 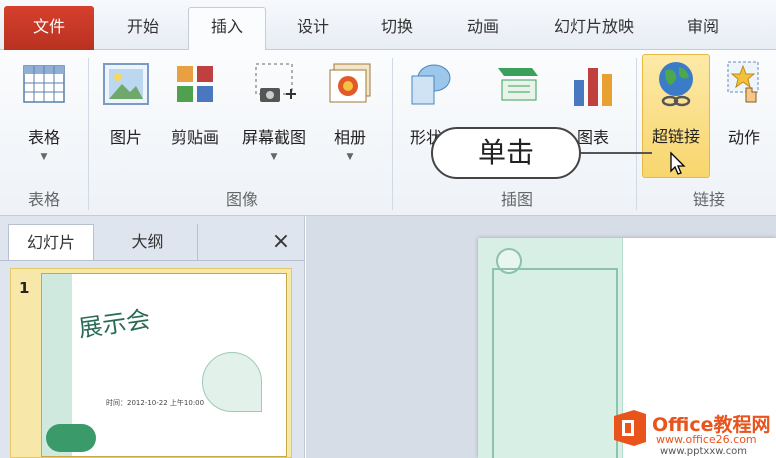 What do you see at coordinates (143, 28) in the screenshot?
I see `tab-home: 开始` at bounding box center [143, 28].